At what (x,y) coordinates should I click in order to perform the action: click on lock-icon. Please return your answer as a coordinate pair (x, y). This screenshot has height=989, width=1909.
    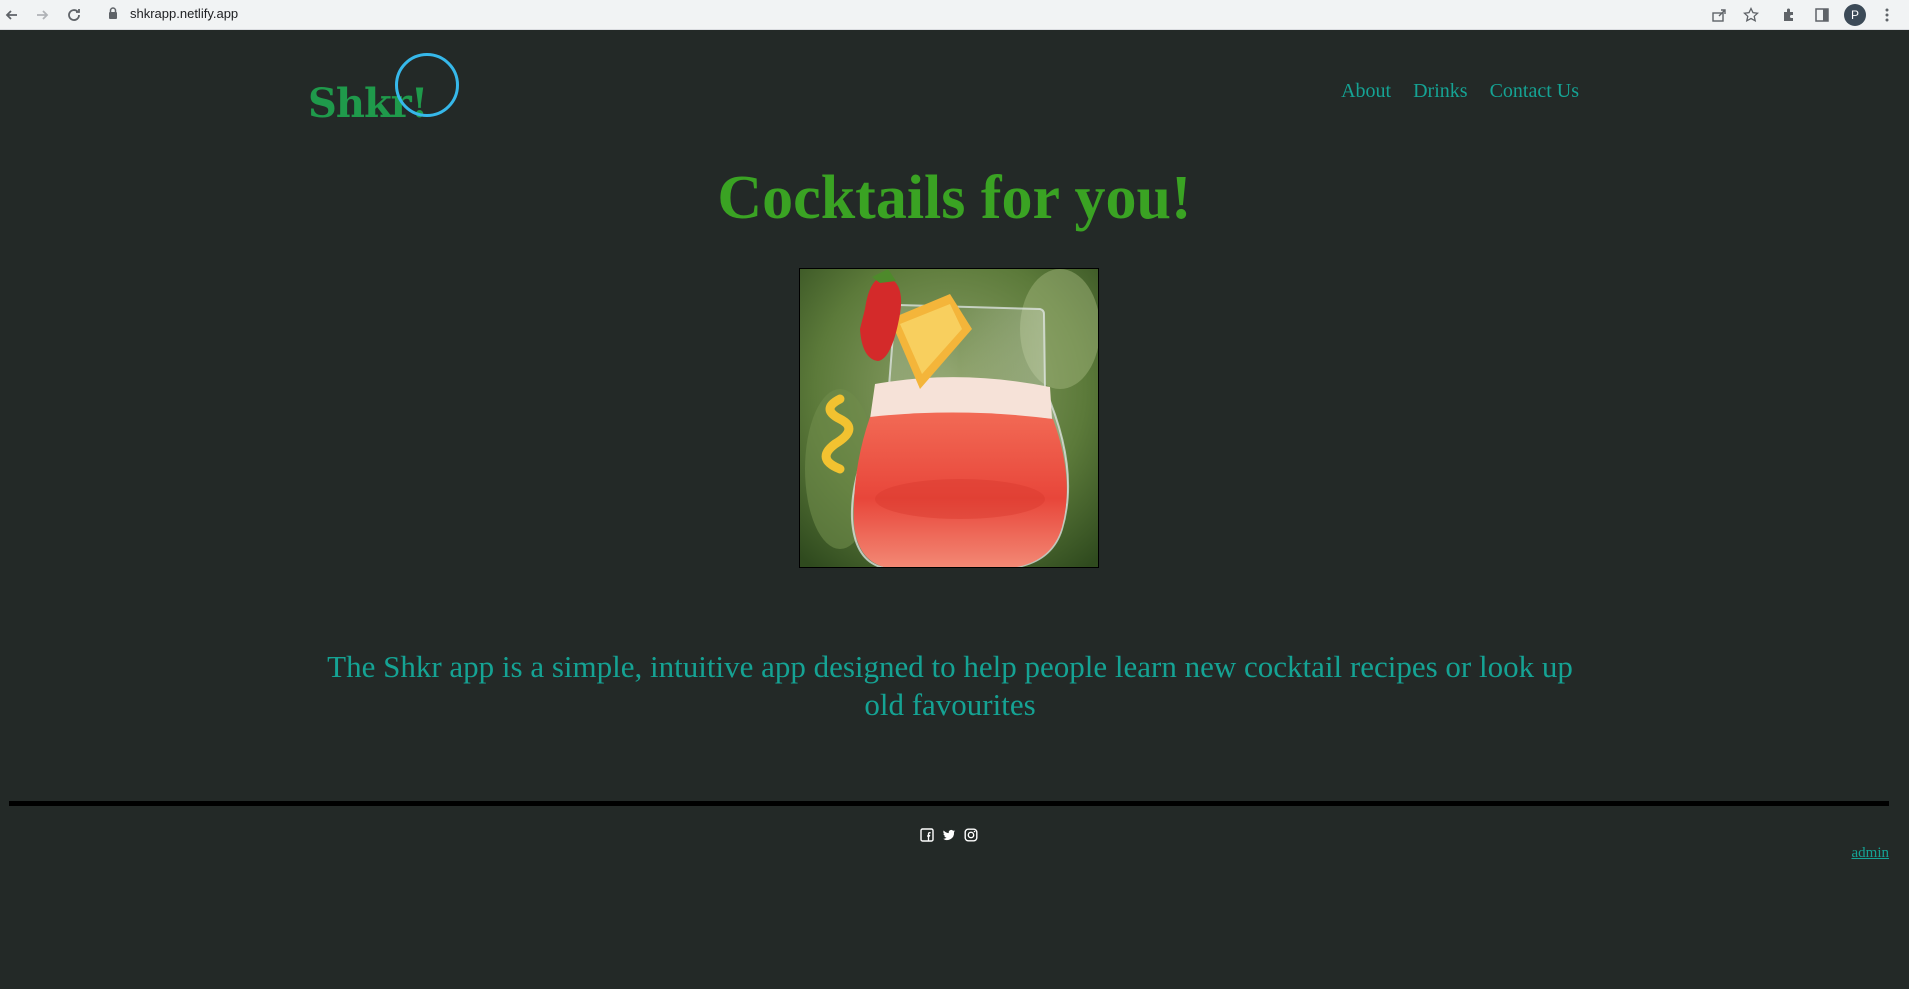
    Looking at the image, I should click on (113, 16).